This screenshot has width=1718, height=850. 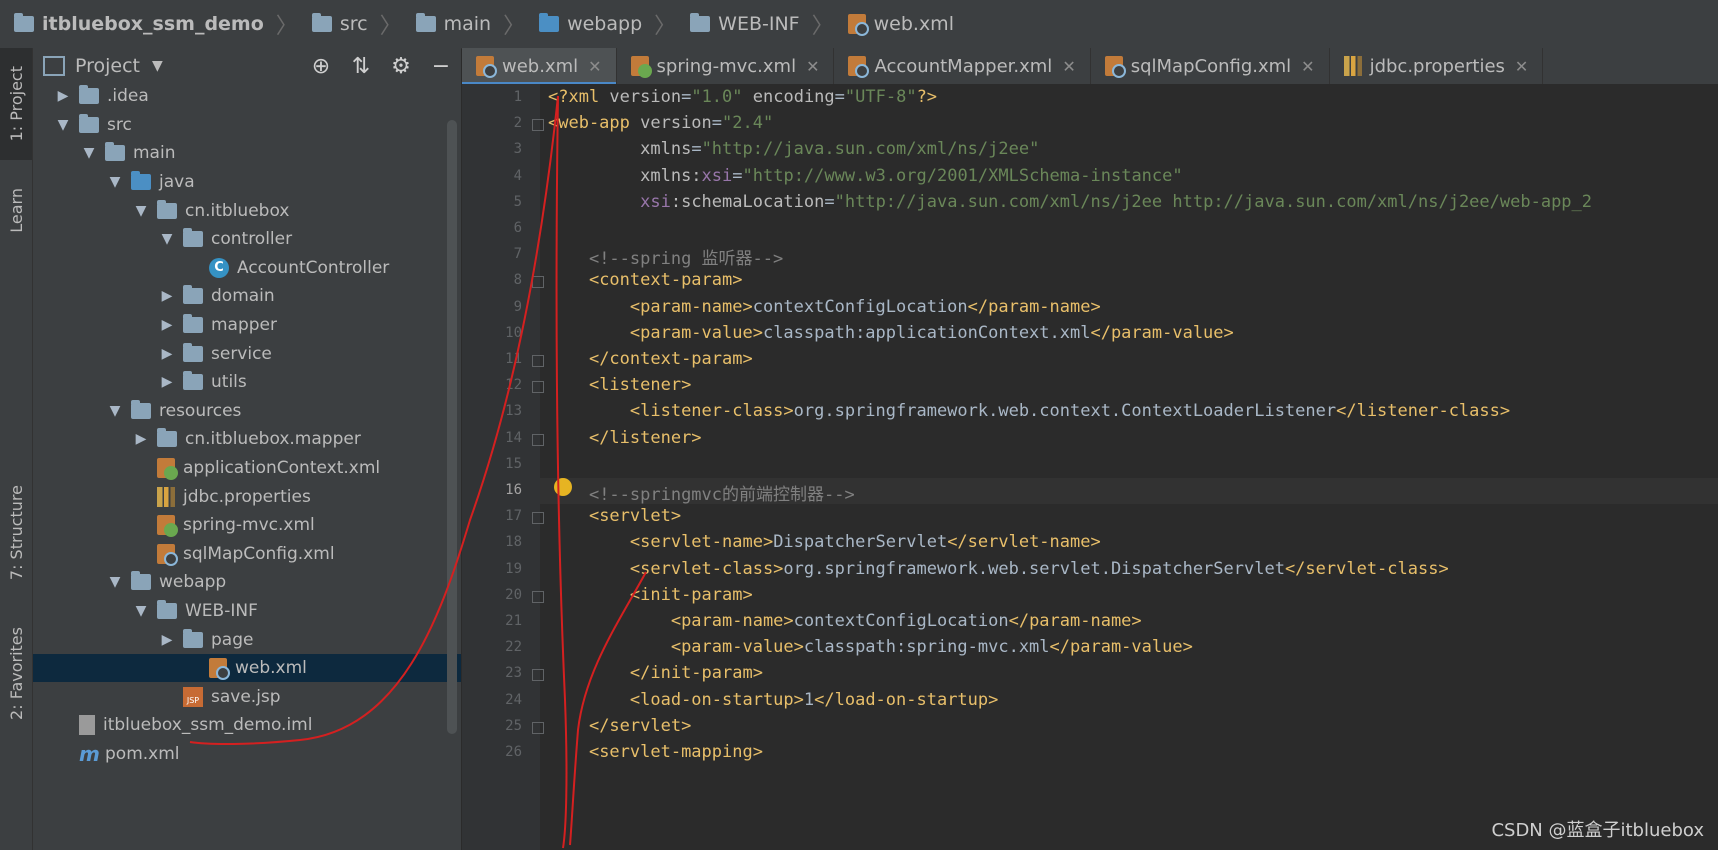 What do you see at coordinates (650, 359) in the screenshot?
I see `code-line: </context-param>` at bounding box center [650, 359].